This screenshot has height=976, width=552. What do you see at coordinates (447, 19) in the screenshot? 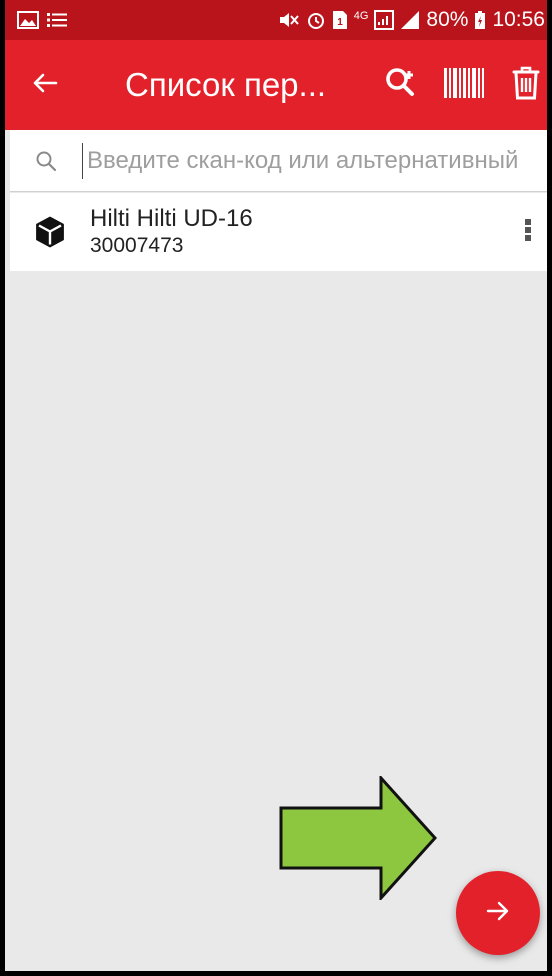
I see `battery-percent: 80%` at bounding box center [447, 19].